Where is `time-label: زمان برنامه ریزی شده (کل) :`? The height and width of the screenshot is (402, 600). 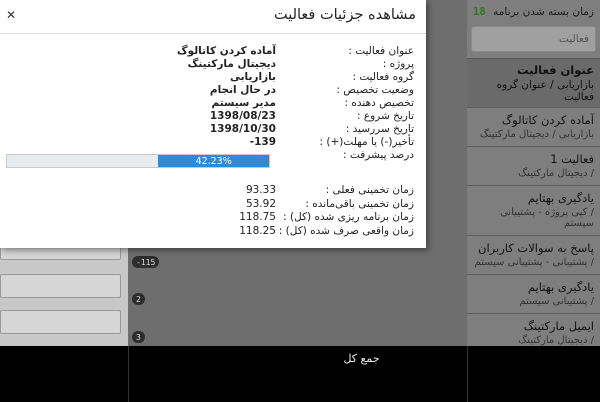
time-label: زمان برنامه ریزی شده (کل) : is located at coordinates (348, 217).